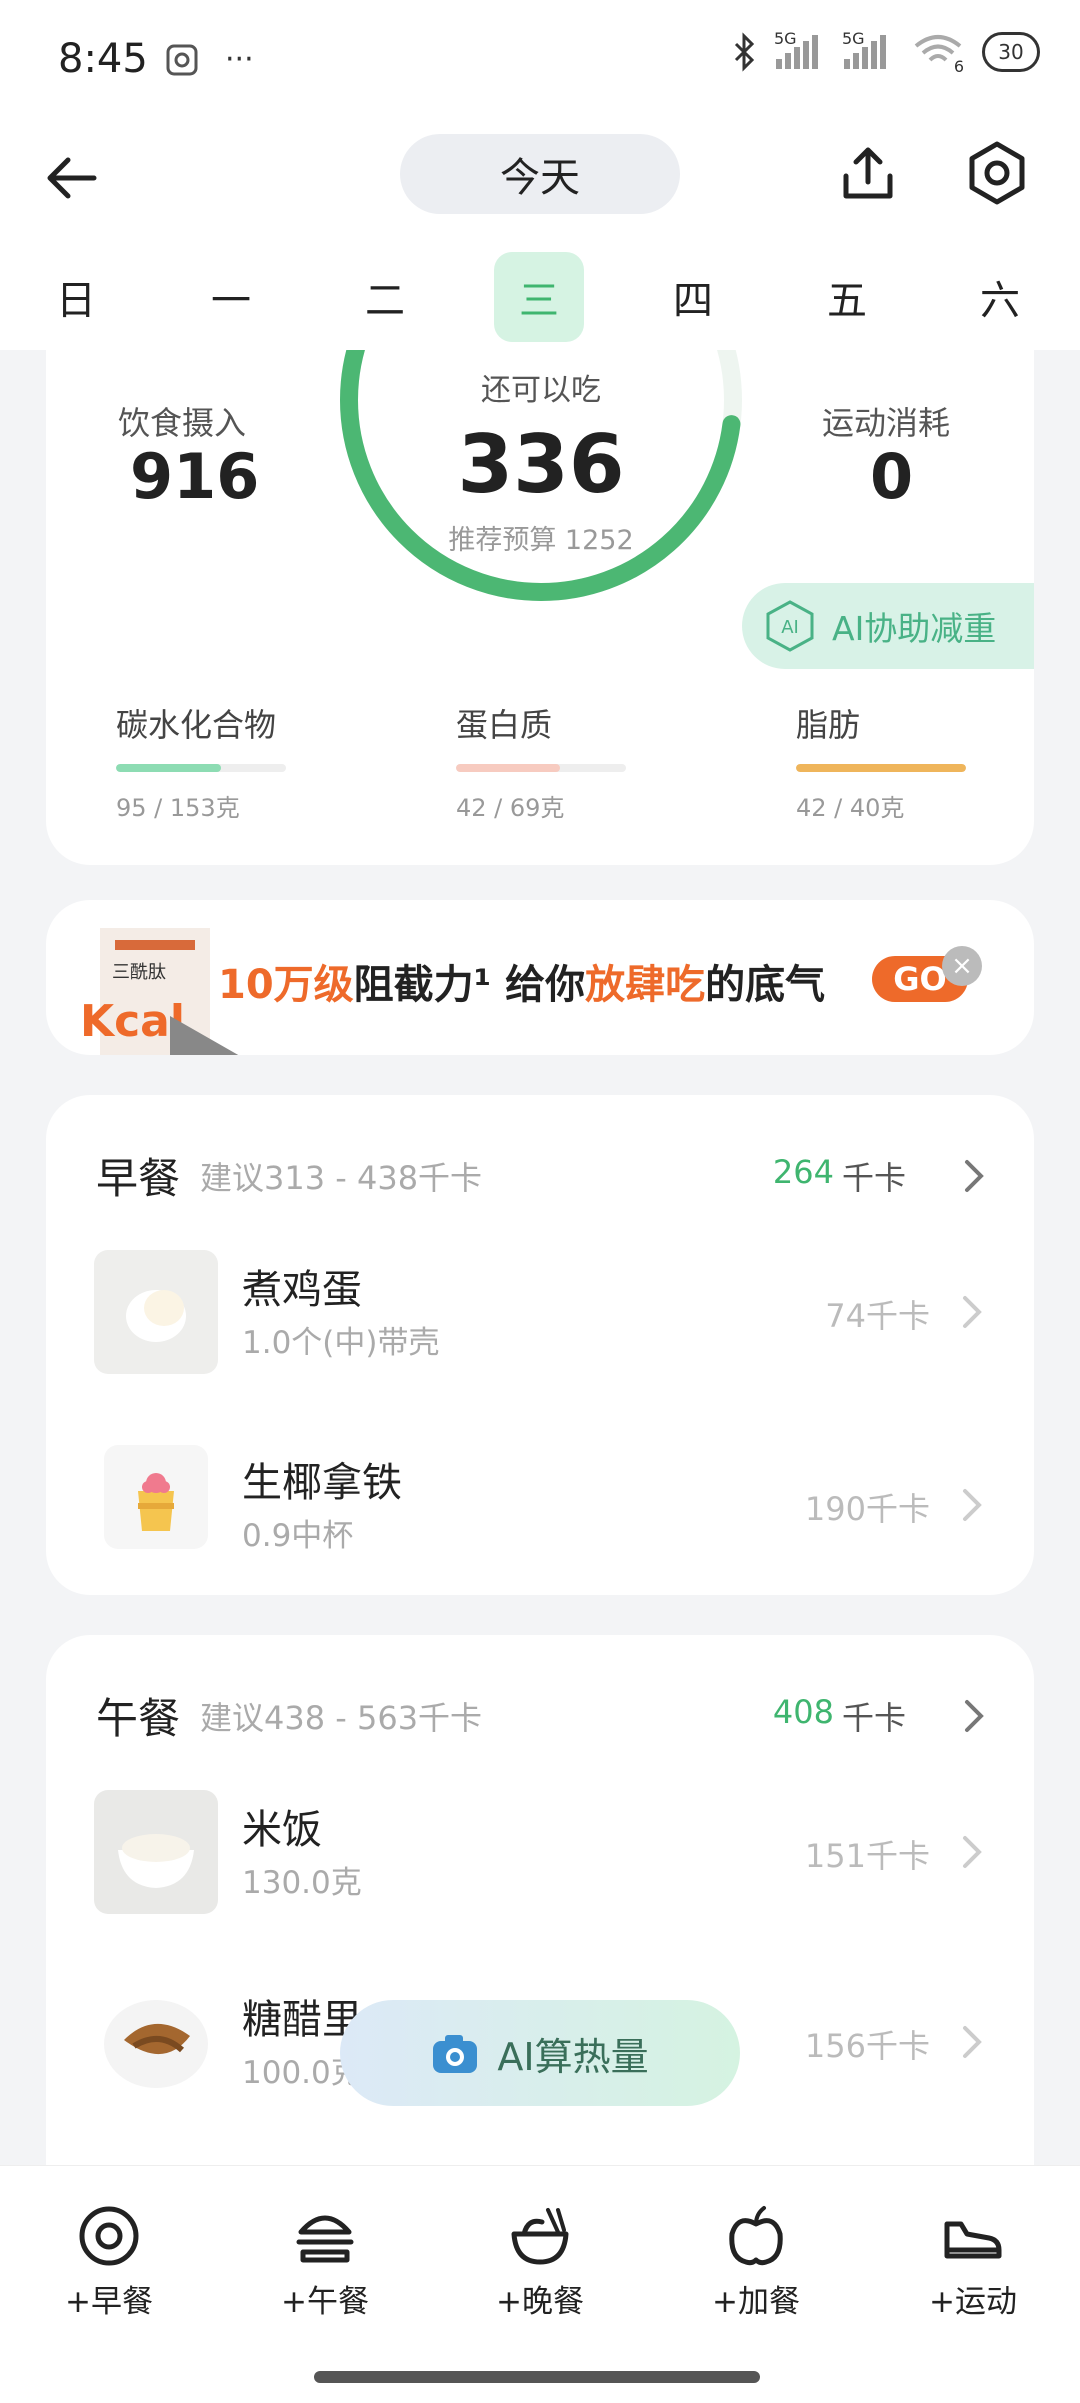  What do you see at coordinates (540, 235) in the screenshot?
I see `header: 今天 日 一 二 三 四 五 六` at bounding box center [540, 235].